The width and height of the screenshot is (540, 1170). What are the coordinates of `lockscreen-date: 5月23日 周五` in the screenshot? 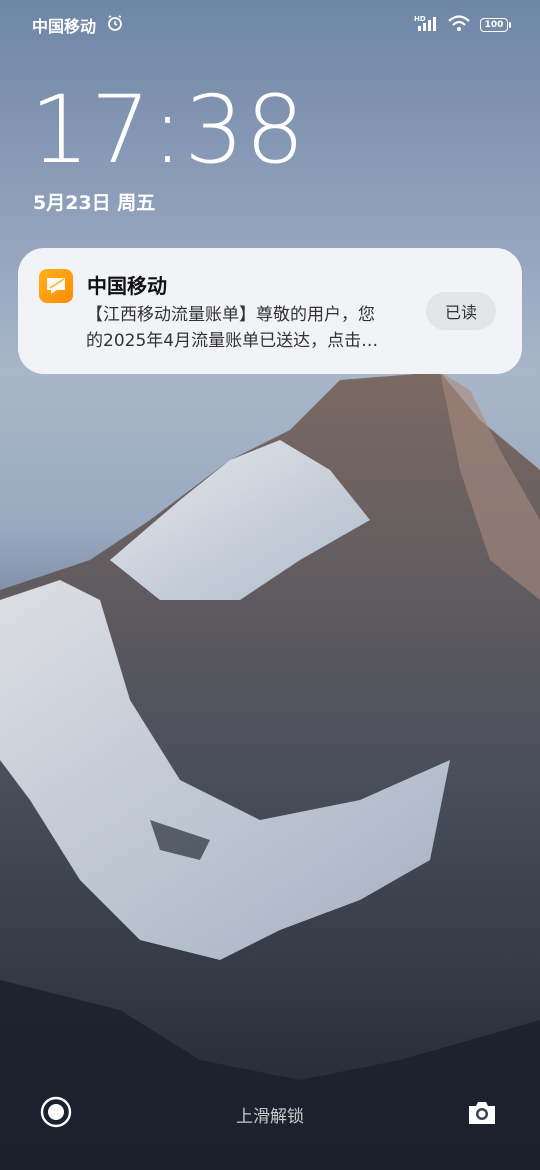 It's located at (94, 203).